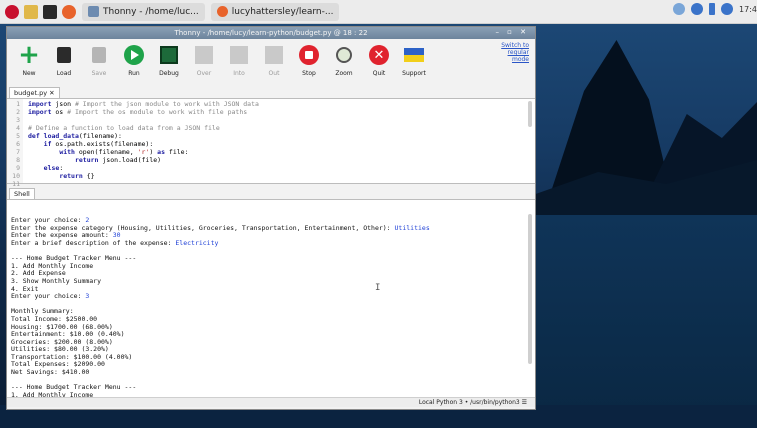 The image size is (757, 428). I want to click on shell-line: 4. Exit, so click(273, 289).